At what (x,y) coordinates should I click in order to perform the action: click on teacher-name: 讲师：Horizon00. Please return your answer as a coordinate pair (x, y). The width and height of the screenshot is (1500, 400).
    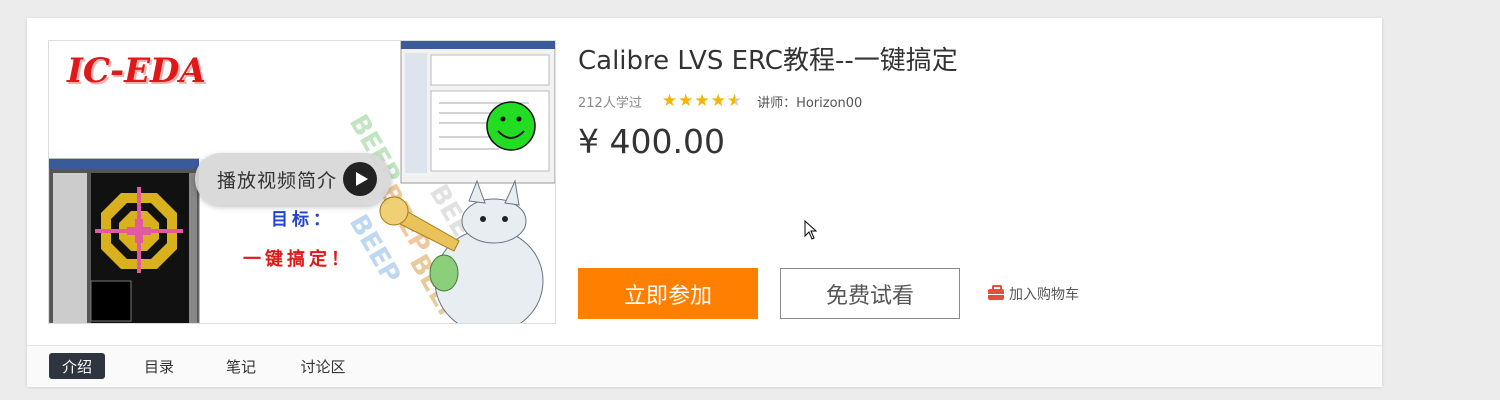
    Looking at the image, I should click on (810, 103).